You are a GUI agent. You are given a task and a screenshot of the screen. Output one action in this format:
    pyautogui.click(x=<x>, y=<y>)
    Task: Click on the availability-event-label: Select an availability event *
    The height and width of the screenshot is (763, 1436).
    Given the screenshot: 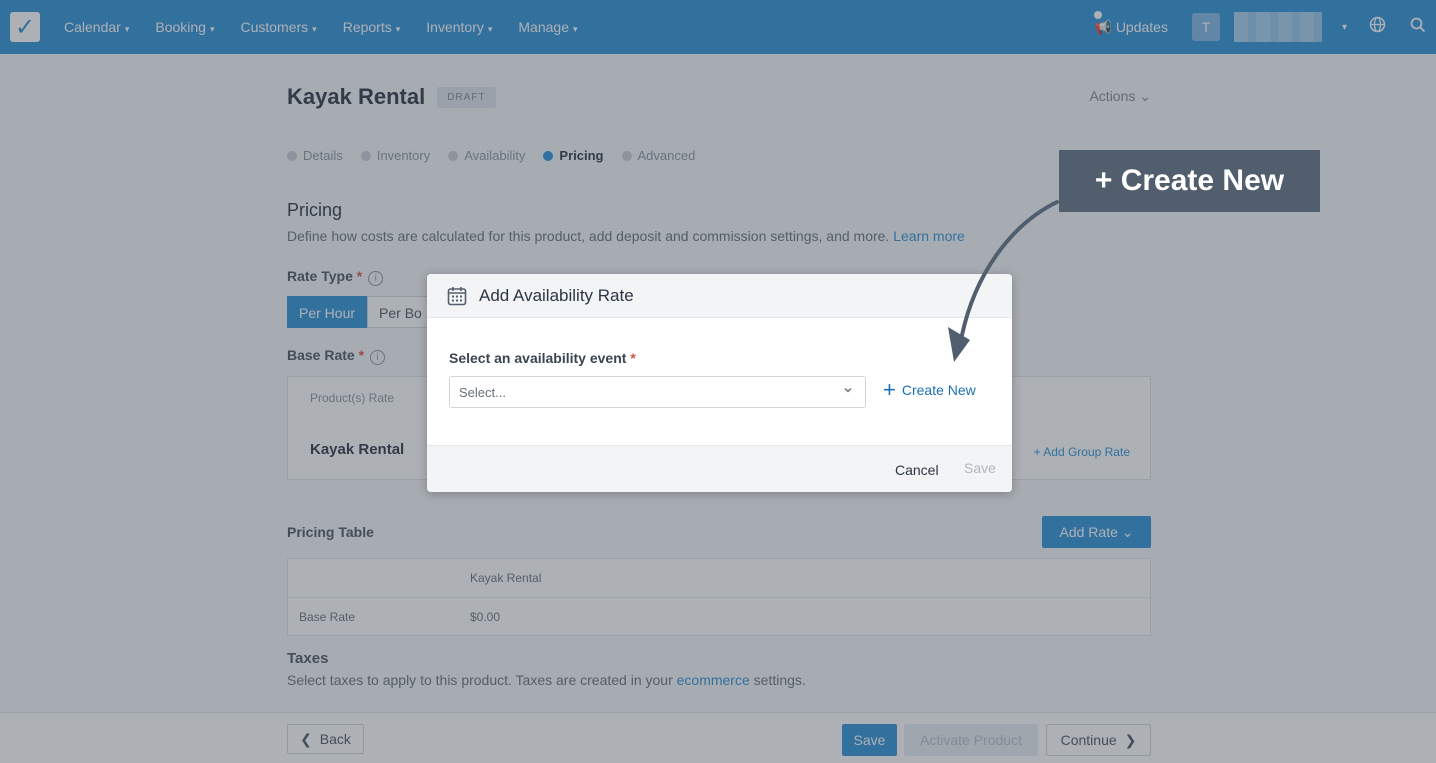 What is the action you would take?
    pyautogui.click(x=542, y=358)
    